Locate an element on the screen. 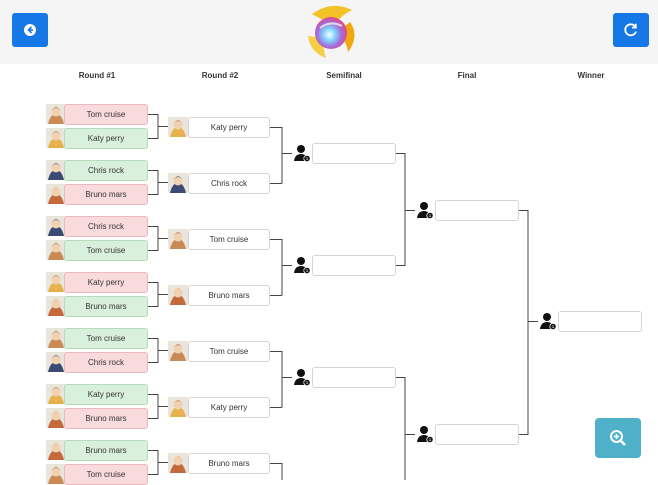 This screenshot has width=658, height=485. zoom-button is located at coordinates (618, 438).